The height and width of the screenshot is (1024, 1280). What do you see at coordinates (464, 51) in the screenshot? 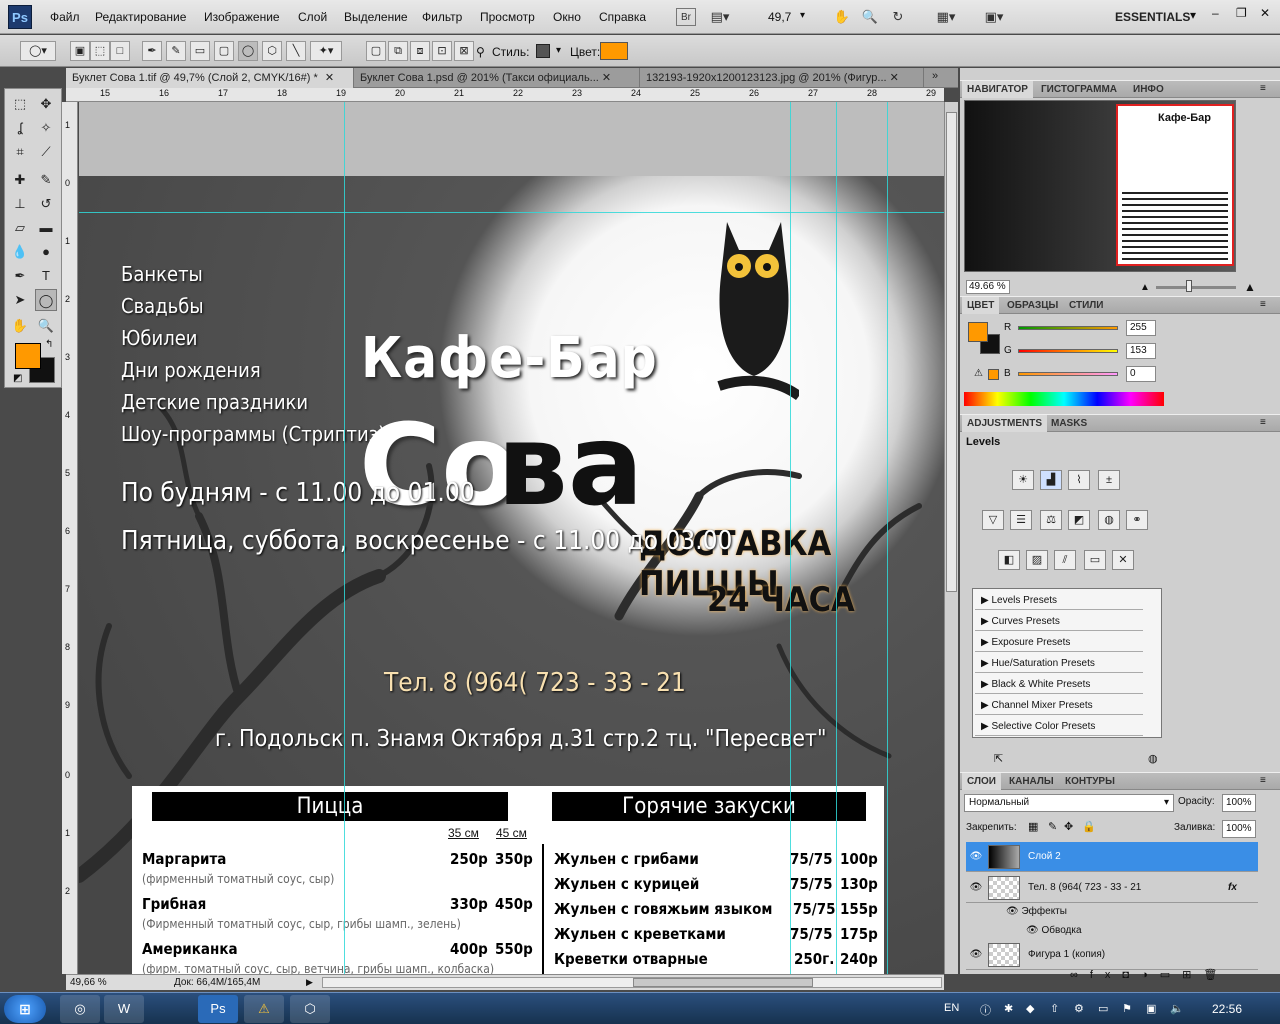
I see `exclude-mode-icon: ⊠` at bounding box center [464, 51].